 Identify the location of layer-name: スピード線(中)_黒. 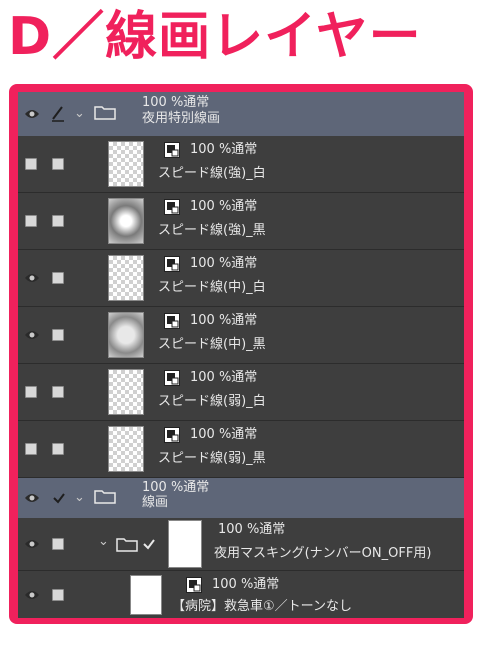
(212, 344).